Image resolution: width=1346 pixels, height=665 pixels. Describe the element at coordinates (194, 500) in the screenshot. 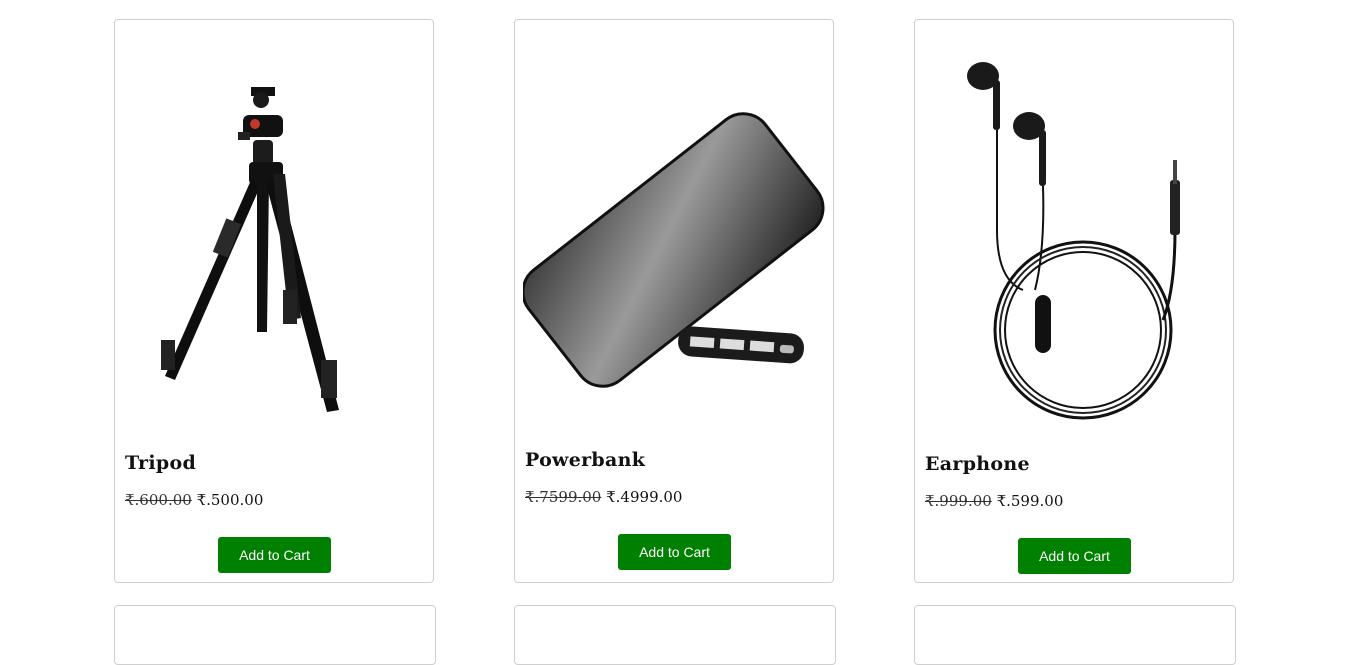

I see `product-price: ₹.600.00 ₹.500.00` at that location.